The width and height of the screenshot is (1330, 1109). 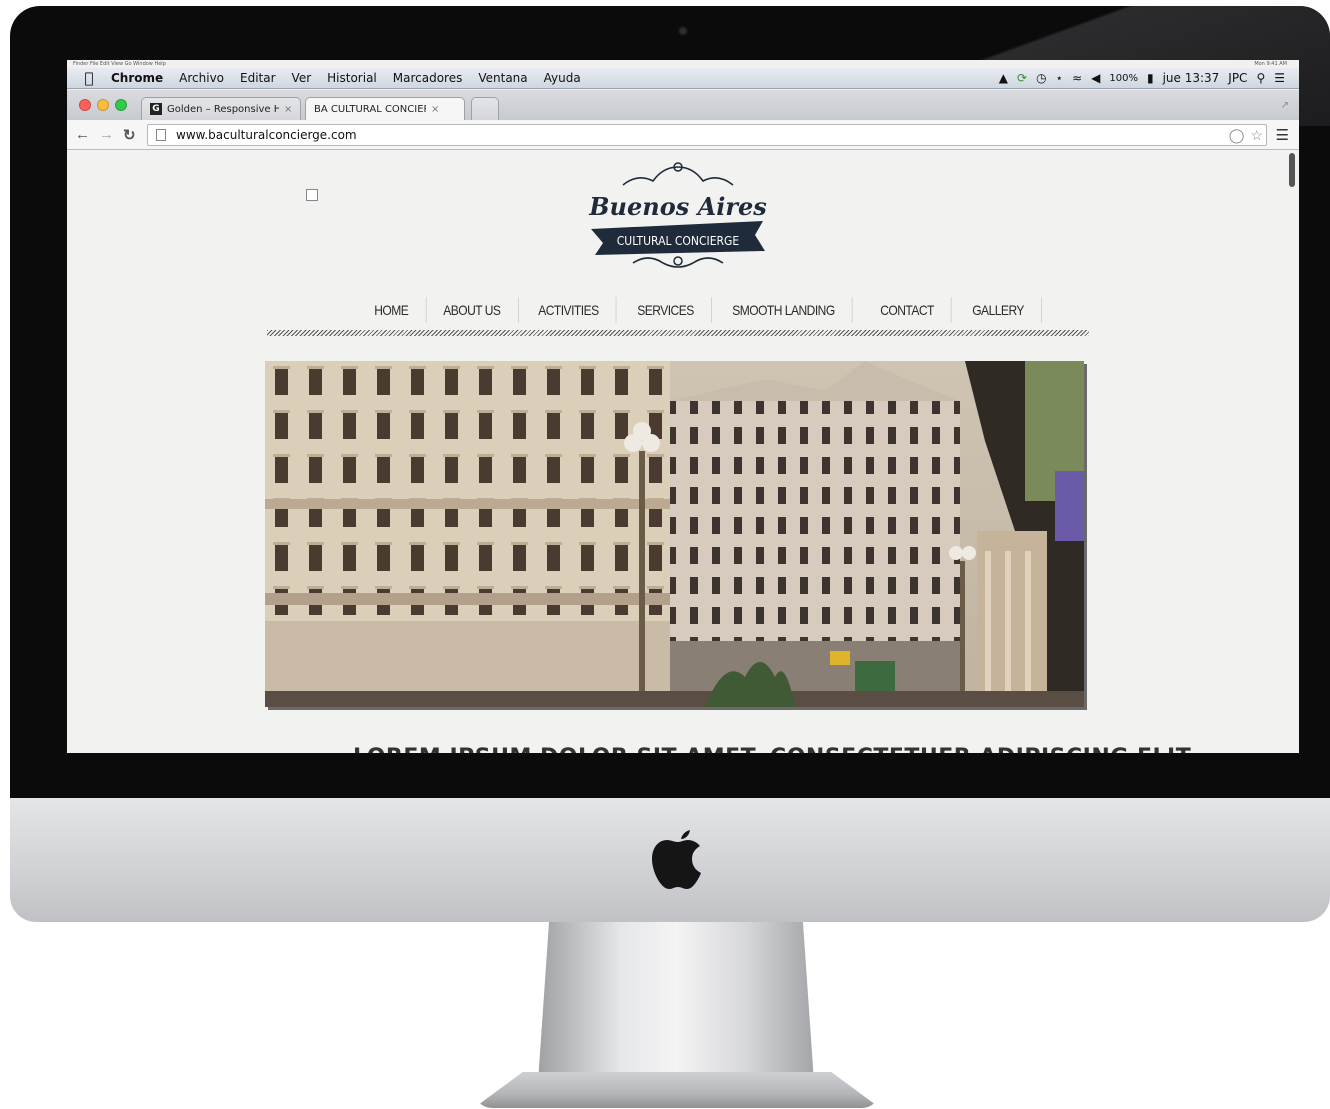 What do you see at coordinates (258, 78) in the screenshot?
I see `menu-editar: Editar` at bounding box center [258, 78].